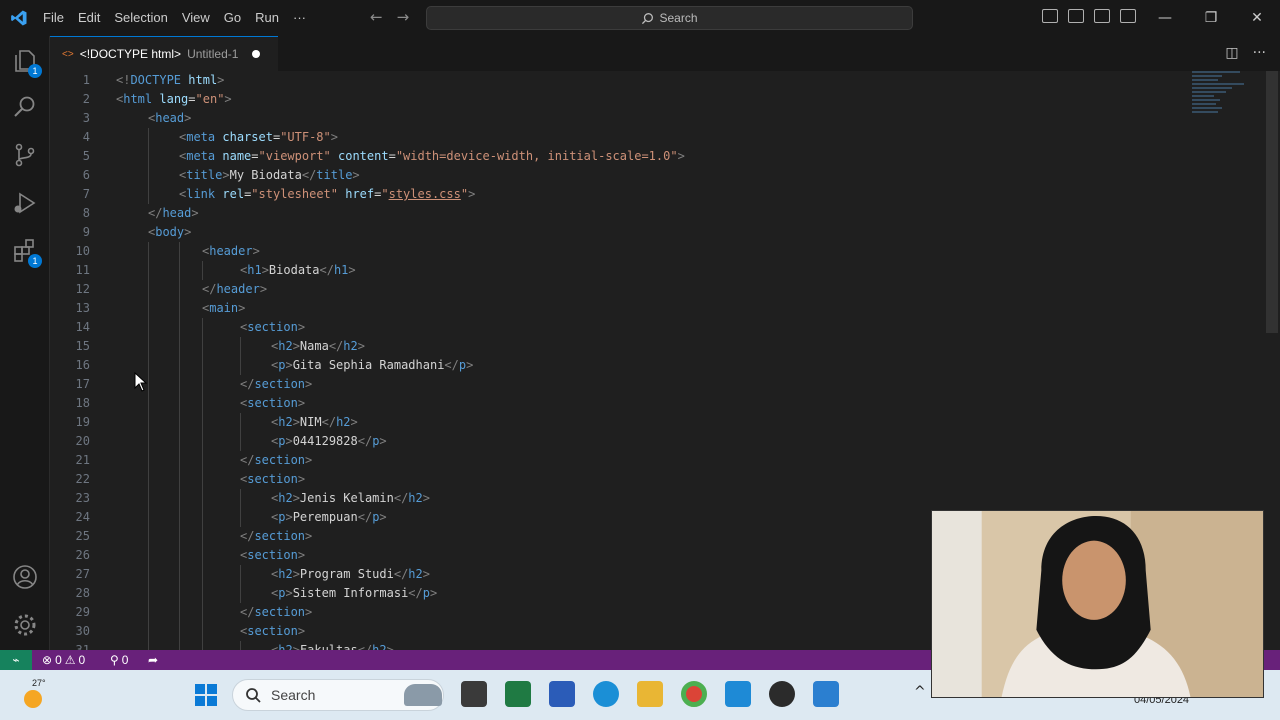 This screenshot has height=720, width=1280. What do you see at coordinates (58, 660) in the screenshot?
I see `error-count: 0` at bounding box center [58, 660].